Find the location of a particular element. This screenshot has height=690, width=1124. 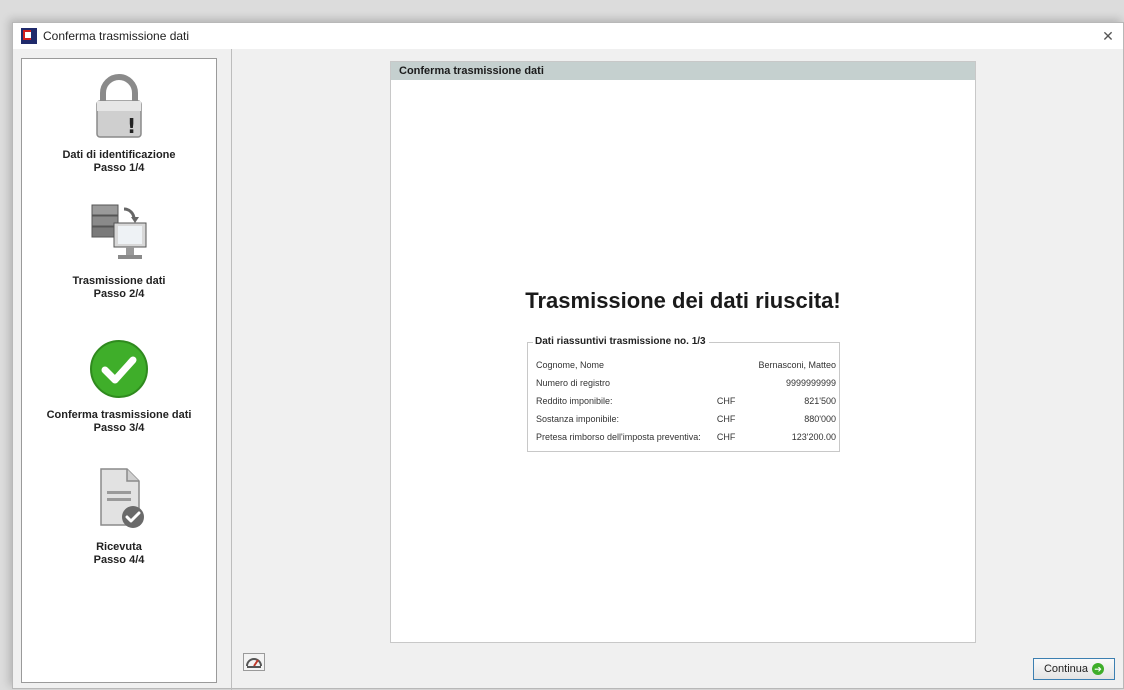

continue-button: Continua ➔ is located at coordinates (1074, 669).